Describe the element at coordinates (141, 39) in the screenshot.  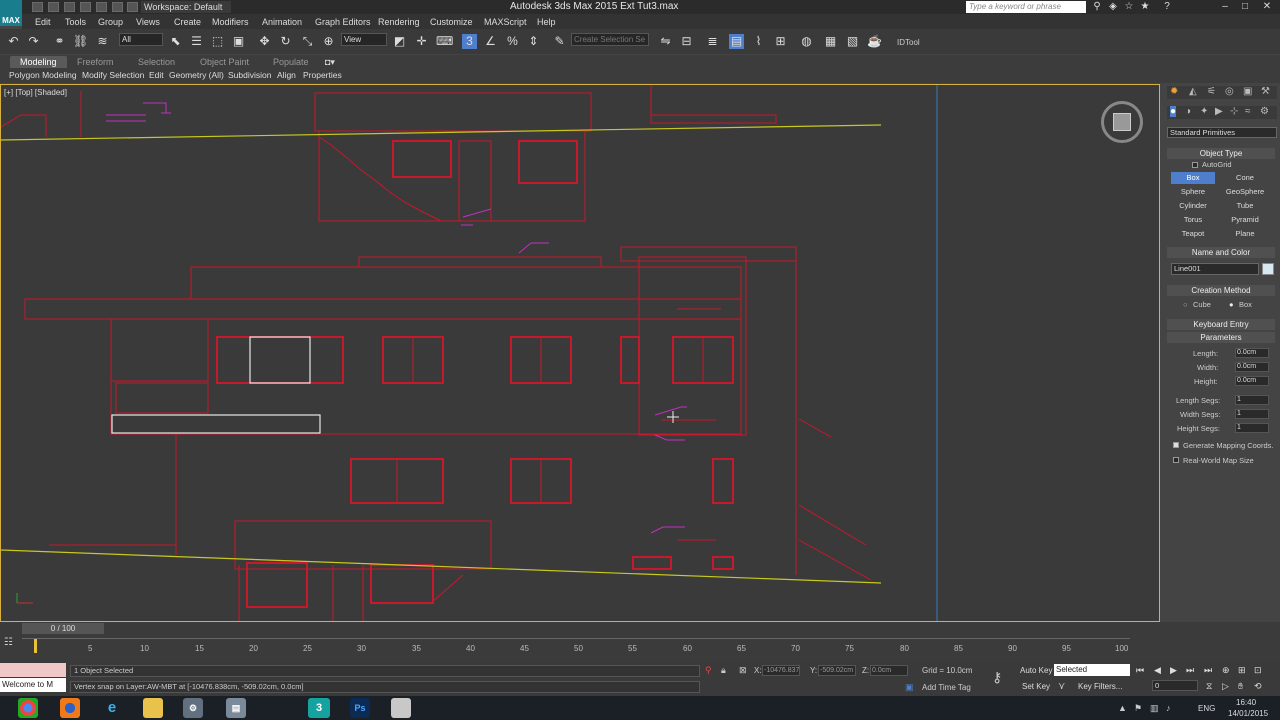
I see `selection-filter-dropdown: All` at that location.